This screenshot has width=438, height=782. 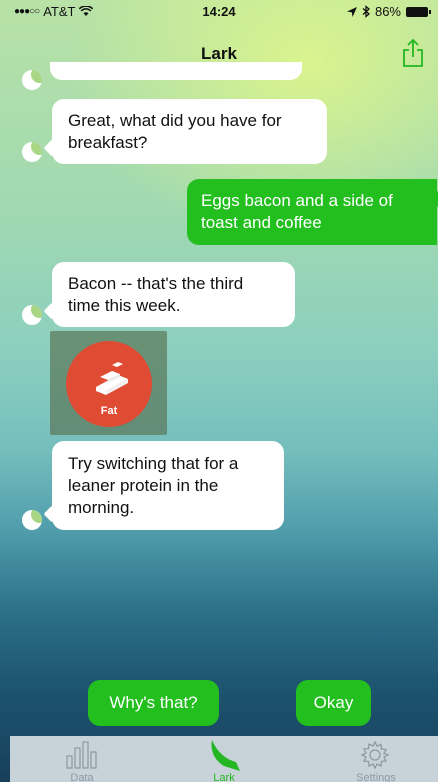 What do you see at coordinates (418, 11) in the screenshot?
I see `battery-icon` at bounding box center [418, 11].